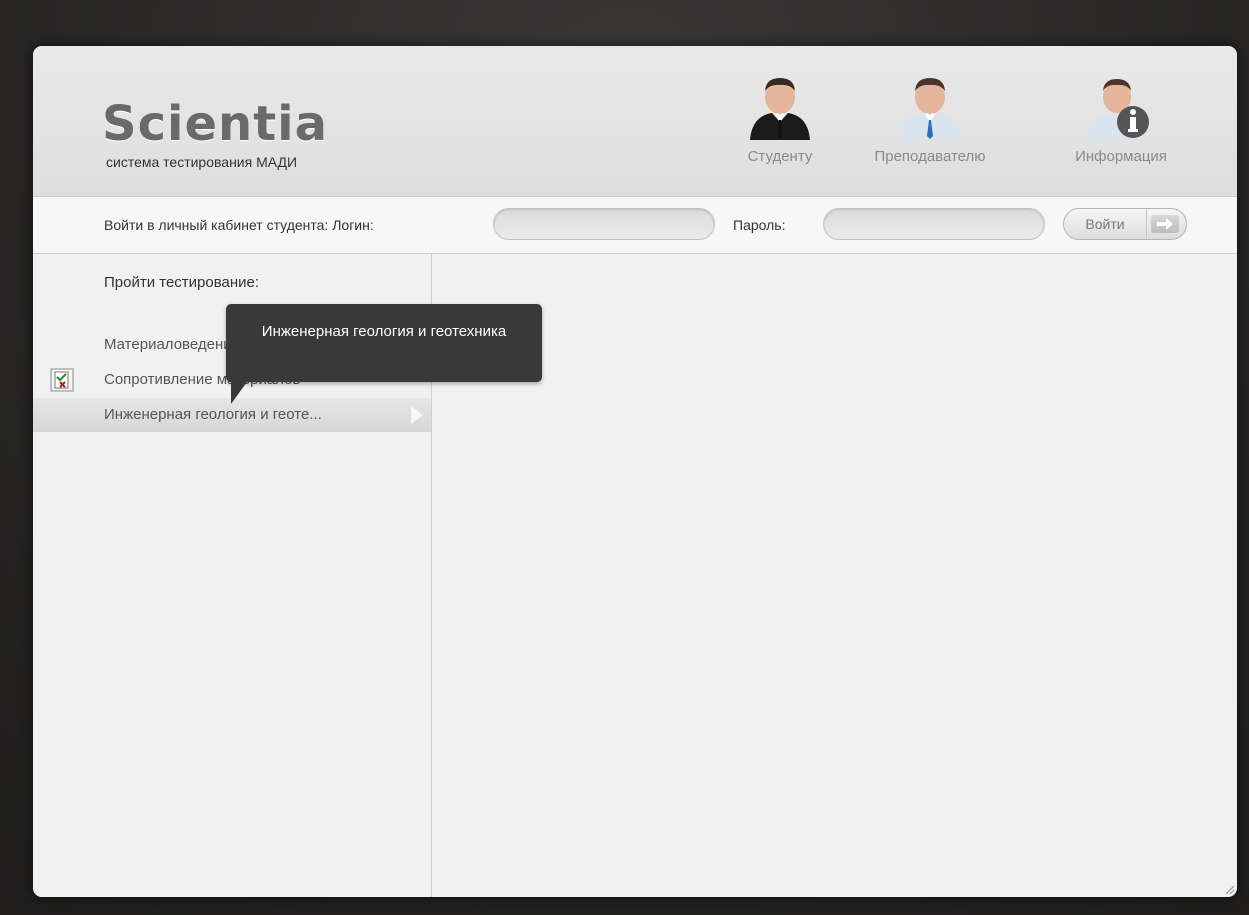 The height and width of the screenshot is (915, 1249). Describe the element at coordinates (604, 224) in the screenshot. I see `login-input` at that location.